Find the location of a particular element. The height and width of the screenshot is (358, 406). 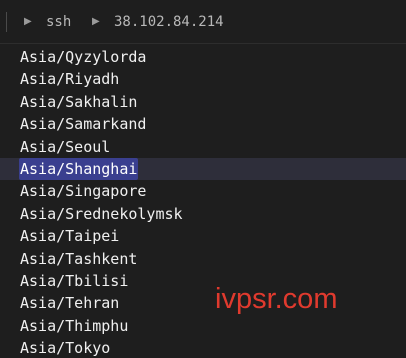

terminal-line: Asia/Riyadh is located at coordinates (203, 79).